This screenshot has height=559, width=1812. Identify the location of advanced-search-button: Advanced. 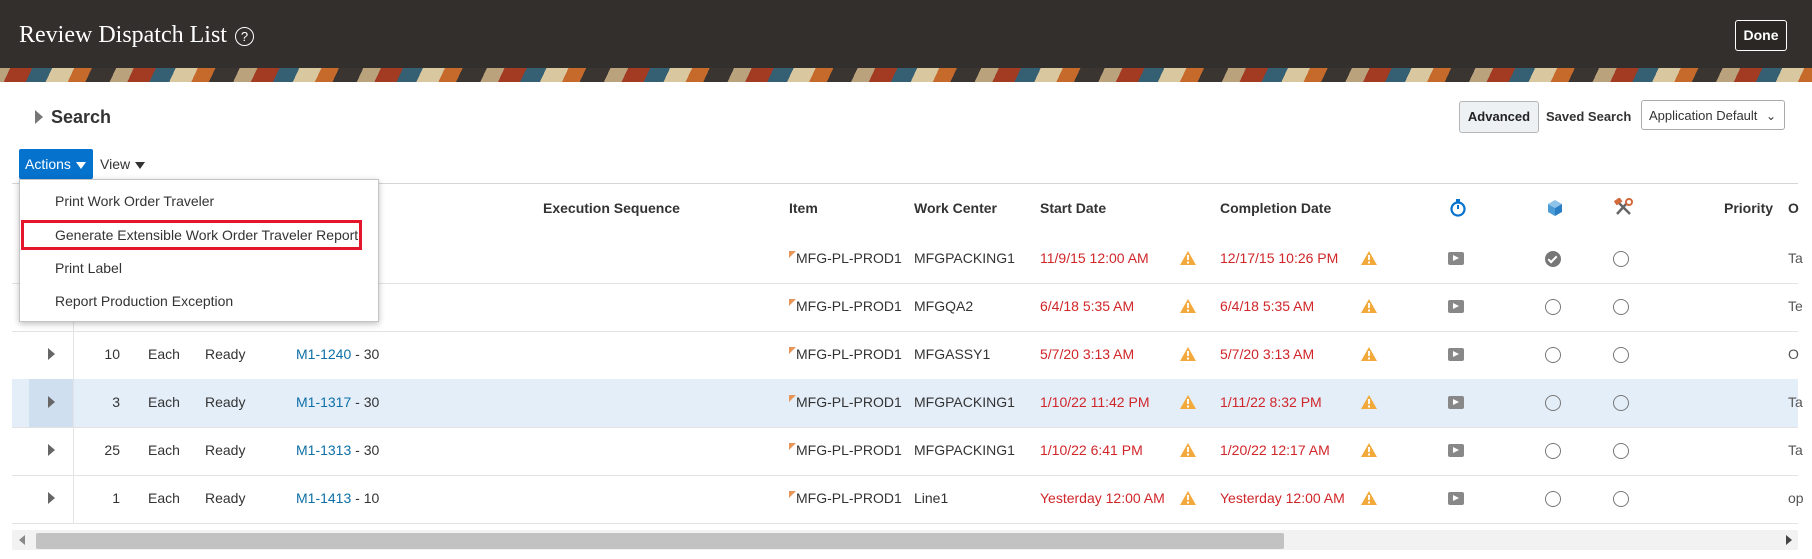
(1499, 117).